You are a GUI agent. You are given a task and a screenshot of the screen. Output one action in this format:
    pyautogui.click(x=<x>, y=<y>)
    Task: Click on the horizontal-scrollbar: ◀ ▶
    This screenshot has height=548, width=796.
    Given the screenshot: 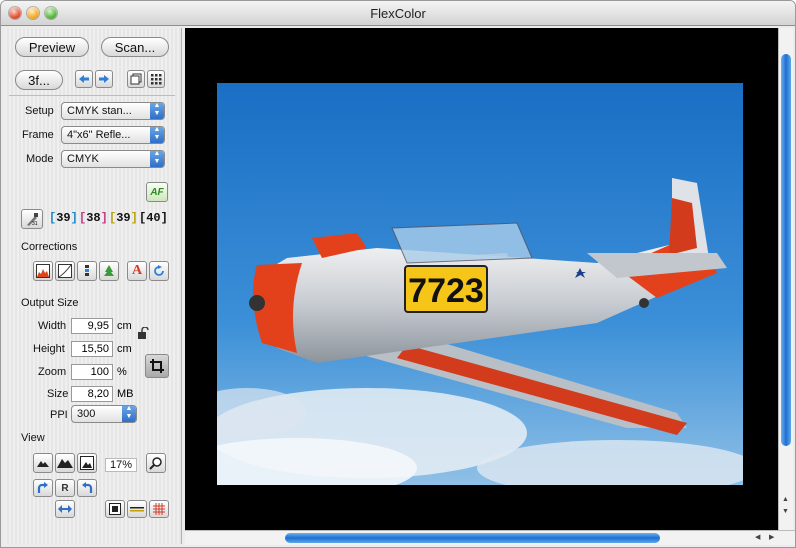 What is the action you would take?
    pyautogui.click(x=490, y=537)
    